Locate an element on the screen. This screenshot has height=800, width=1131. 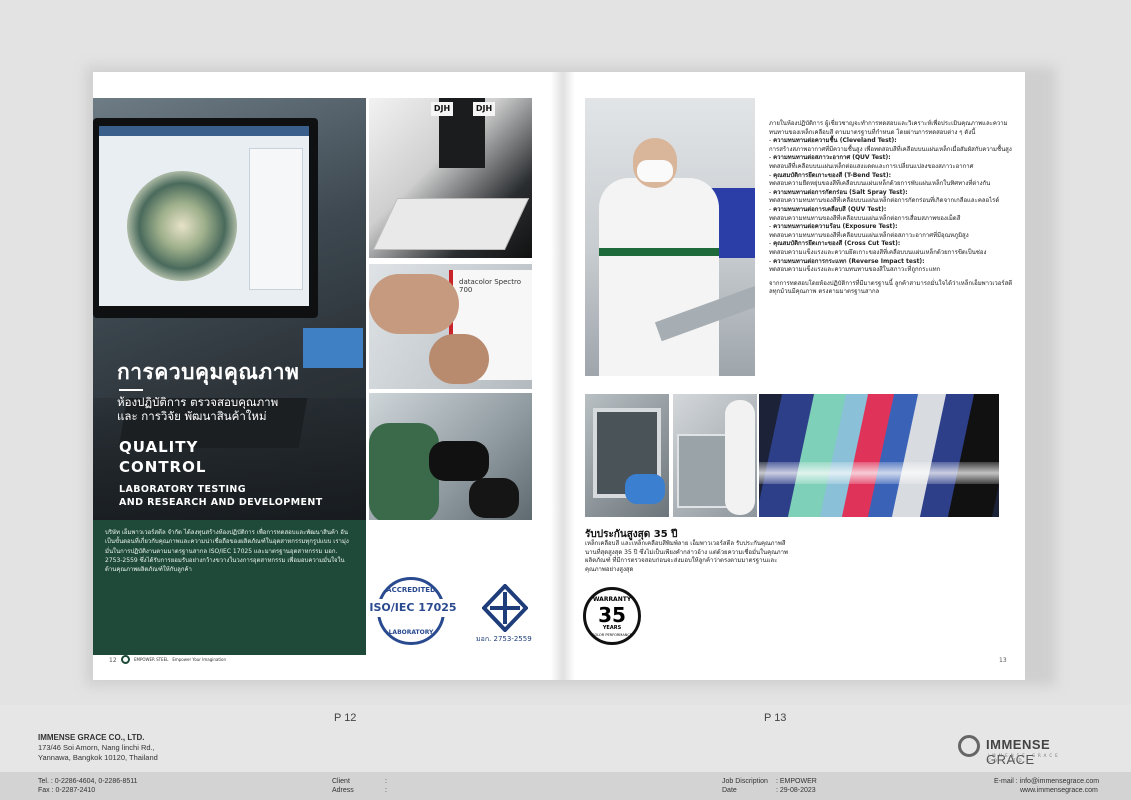
photo-color-panels is located at coordinates (879, 455).